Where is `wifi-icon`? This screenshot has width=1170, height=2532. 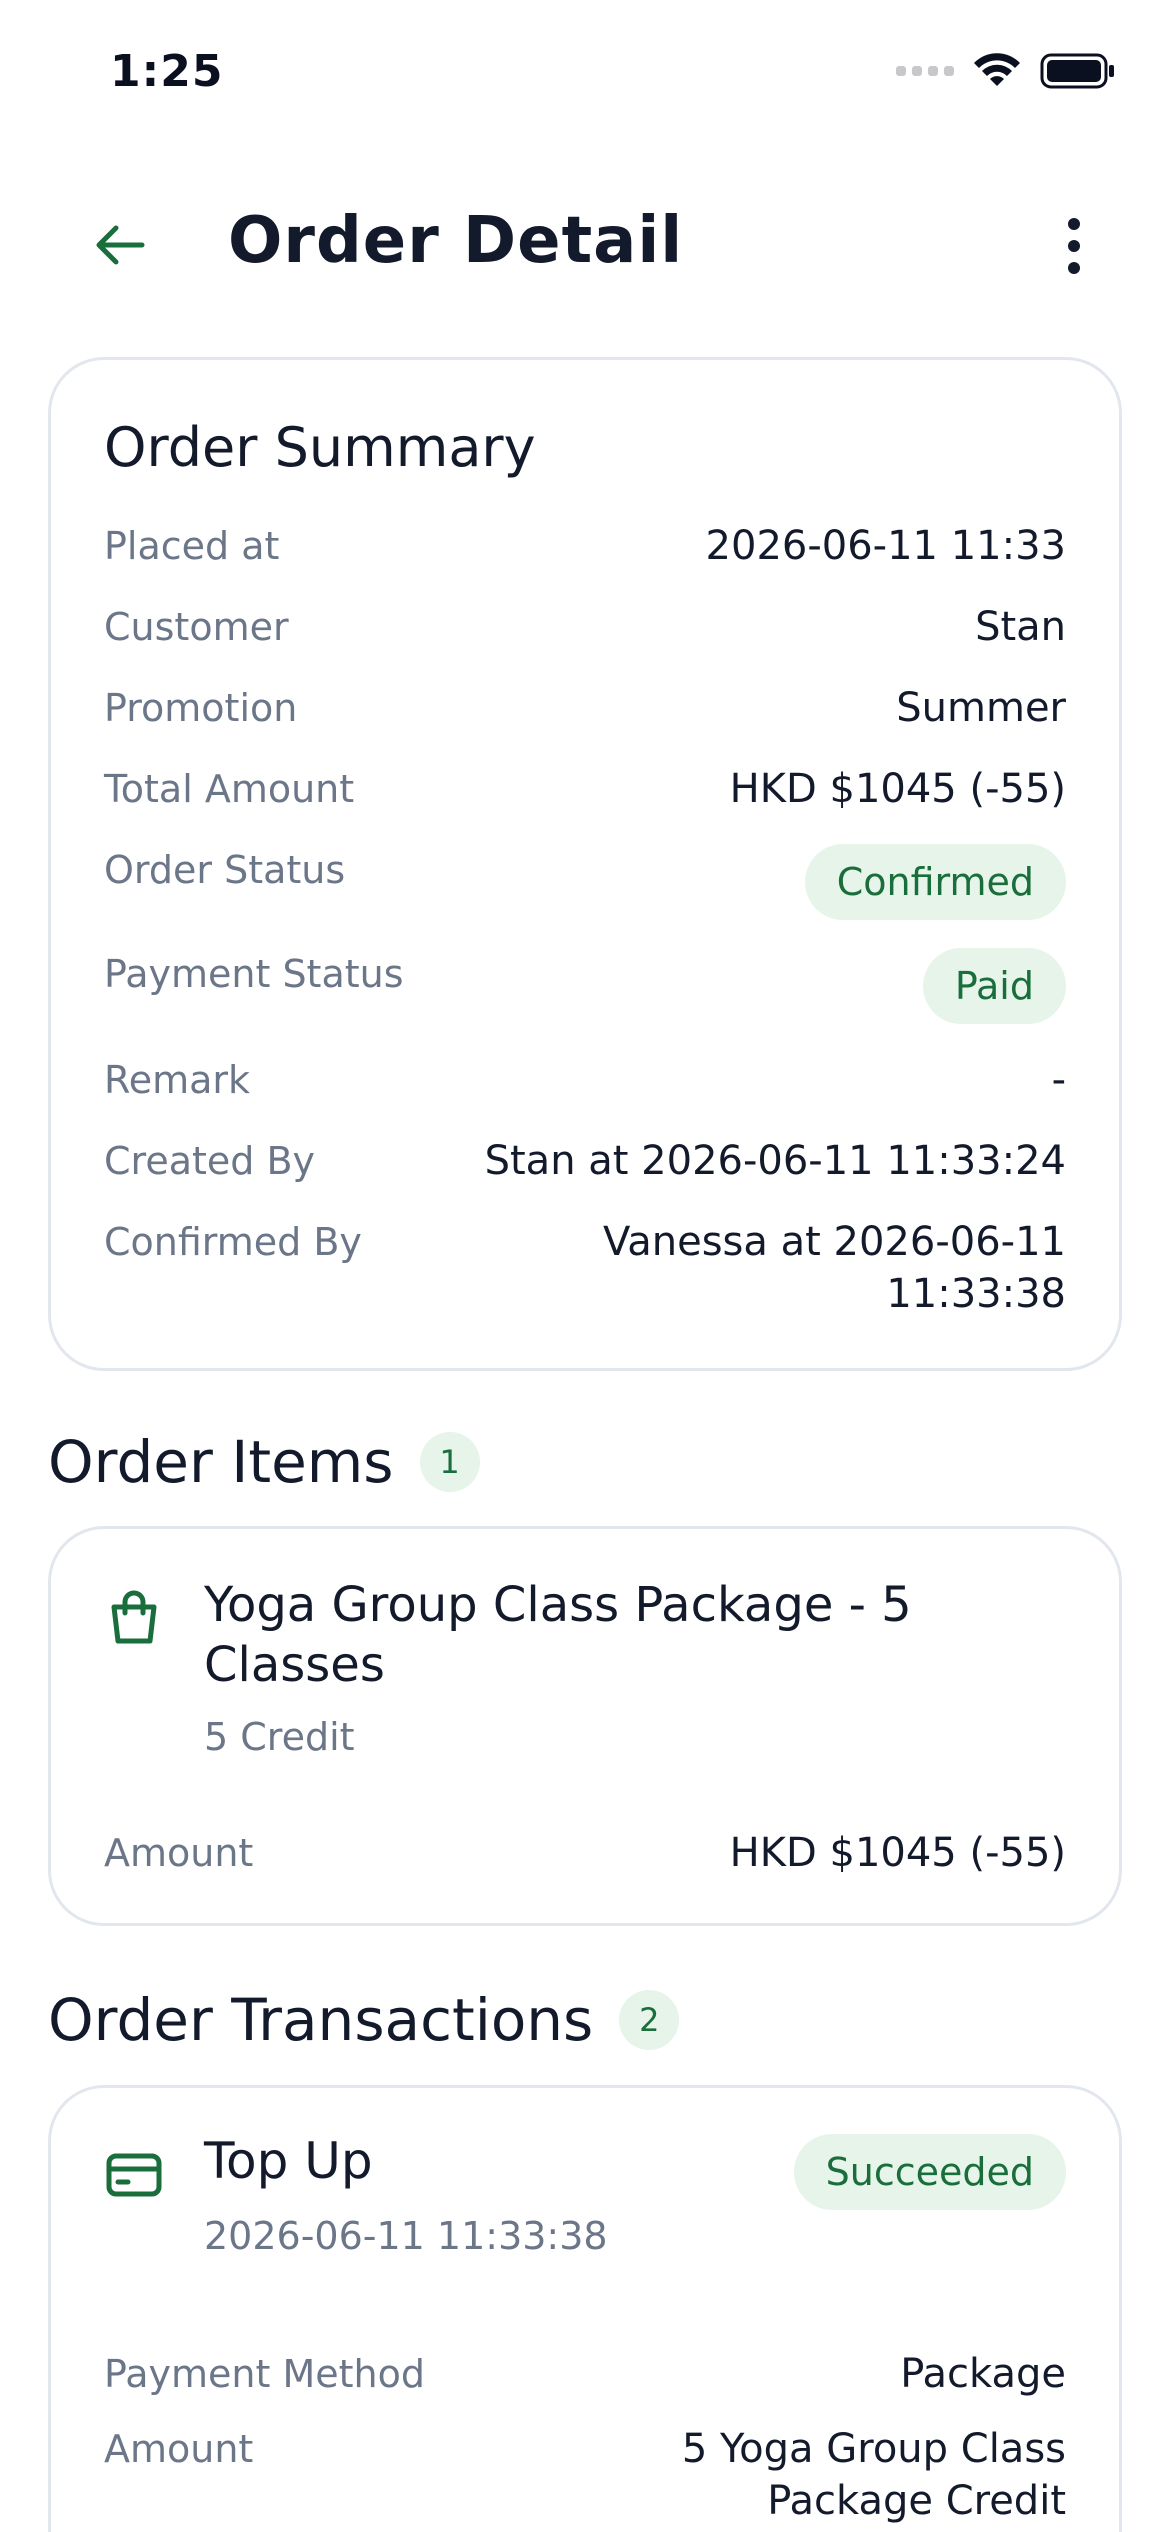 wifi-icon is located at coordinates (997, 69).